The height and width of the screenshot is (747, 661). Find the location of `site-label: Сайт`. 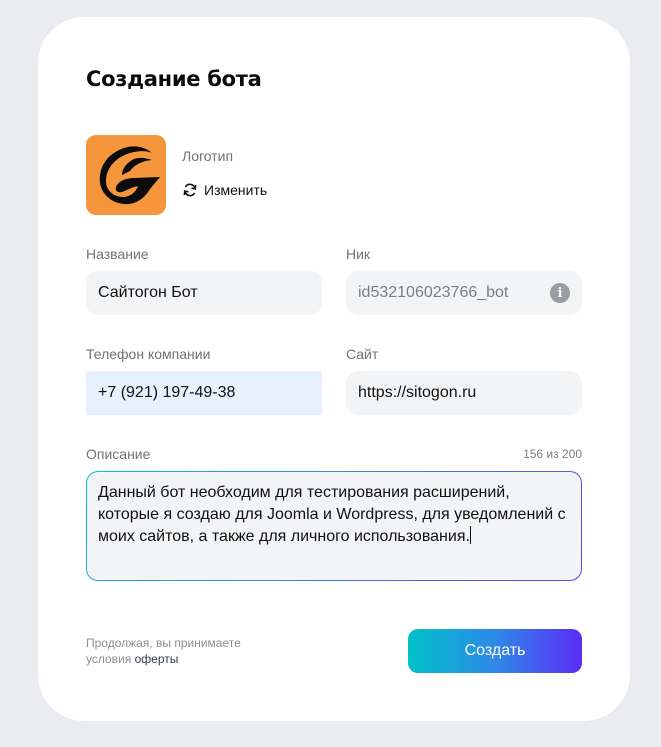

site-label: Сайт is located at coordinates (362, 354).